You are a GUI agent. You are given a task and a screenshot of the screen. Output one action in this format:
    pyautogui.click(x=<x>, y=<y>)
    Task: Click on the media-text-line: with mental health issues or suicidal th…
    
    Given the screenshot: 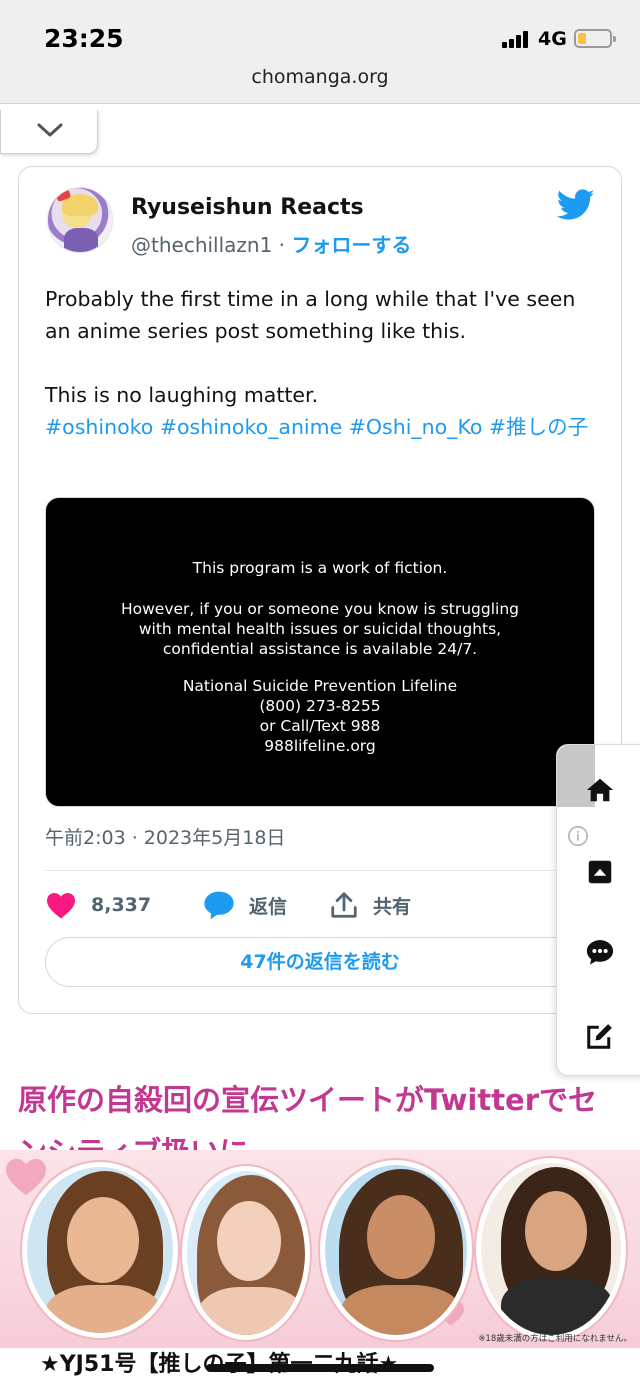 What is the action you would take?
    pyautogui.click(x=320, y=629)
    